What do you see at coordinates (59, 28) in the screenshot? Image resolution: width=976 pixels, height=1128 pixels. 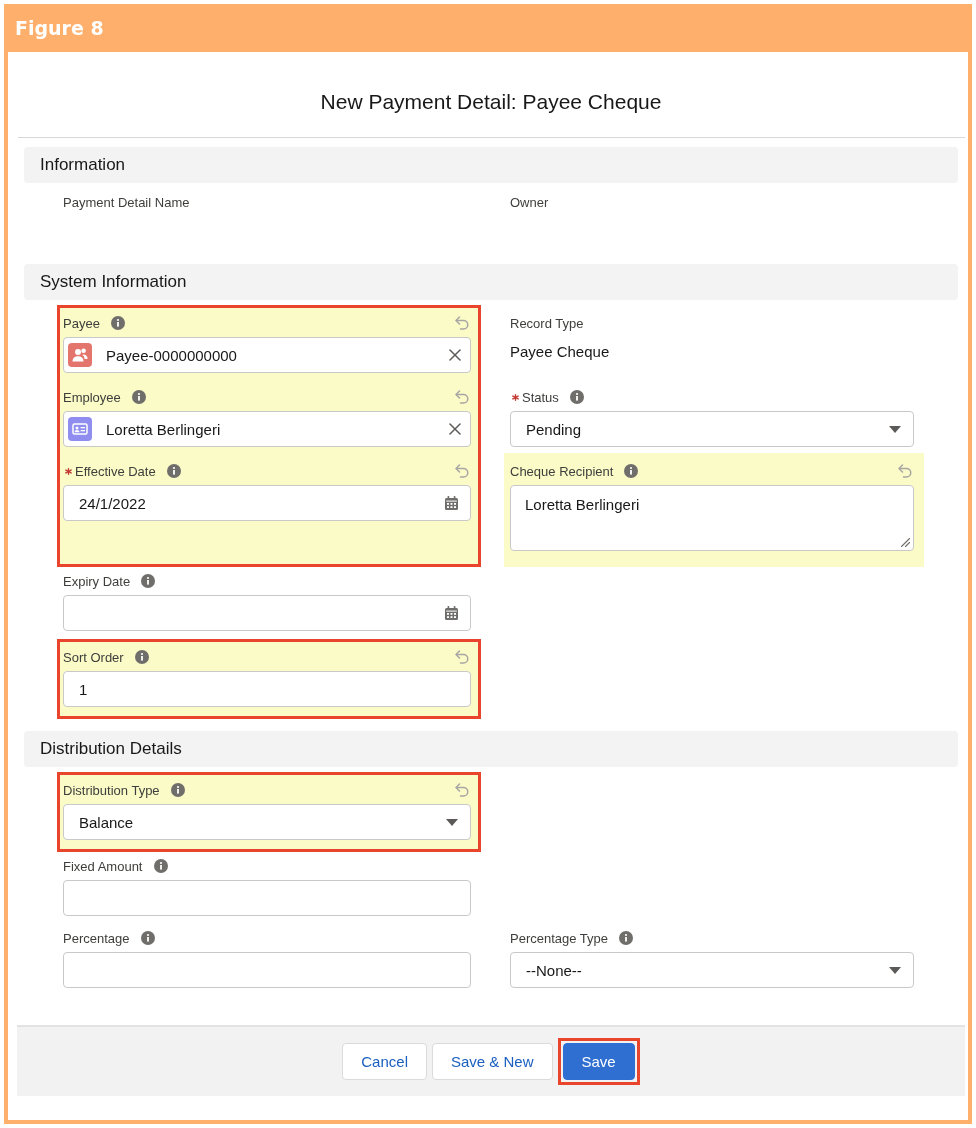 I see `figure-label: Figure 8` at bounding box center [59, 28].